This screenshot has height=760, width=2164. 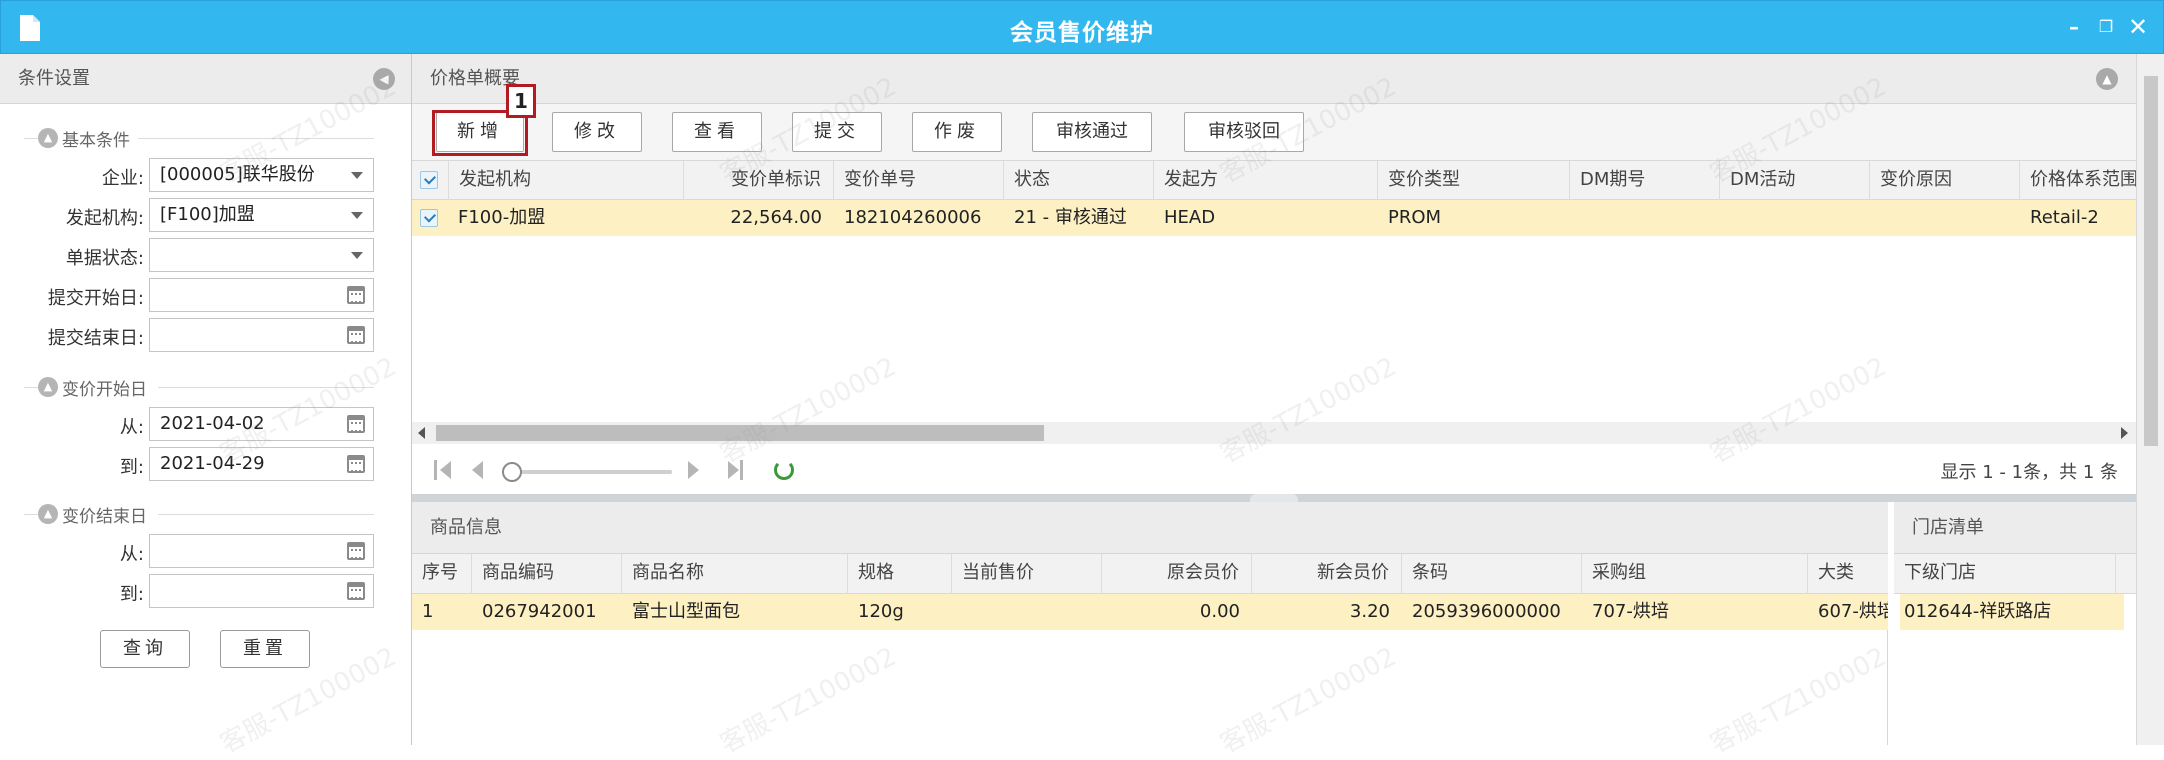 What do you see at coordinates (429, 218) in the screenshot?
I see `row-checkbox` at bounding box center [429, 218].